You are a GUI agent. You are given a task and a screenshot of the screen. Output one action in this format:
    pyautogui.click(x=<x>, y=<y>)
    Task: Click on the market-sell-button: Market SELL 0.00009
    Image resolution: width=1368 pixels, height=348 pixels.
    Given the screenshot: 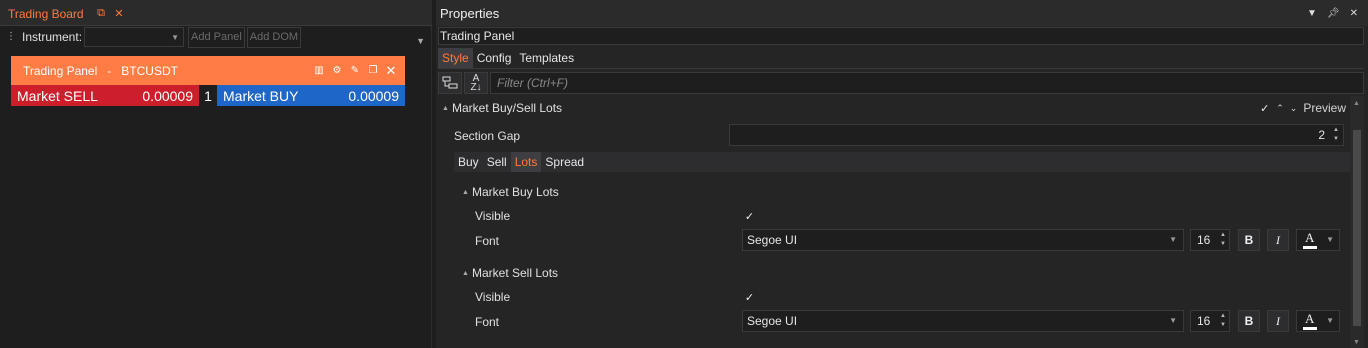 What is the action you would take?
    pyautogui.click(x=105, y=95)
    